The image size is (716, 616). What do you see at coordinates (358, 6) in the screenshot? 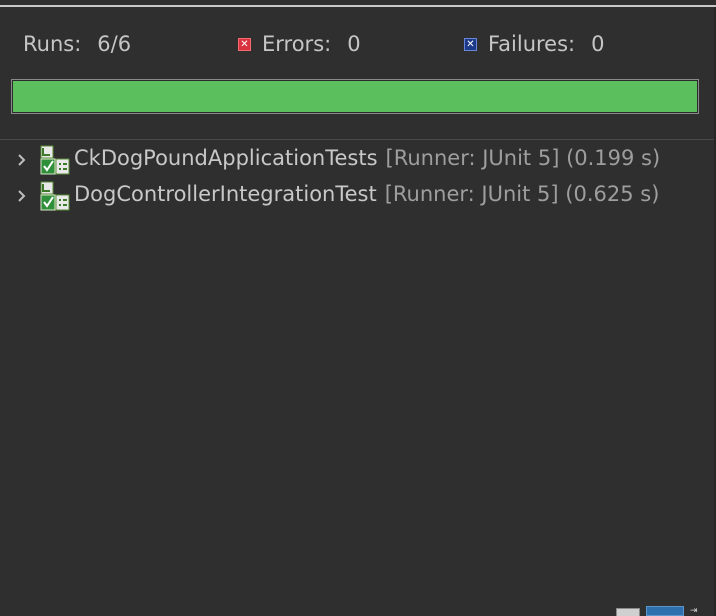
I see `top-border` at bounding box center [358, 6].